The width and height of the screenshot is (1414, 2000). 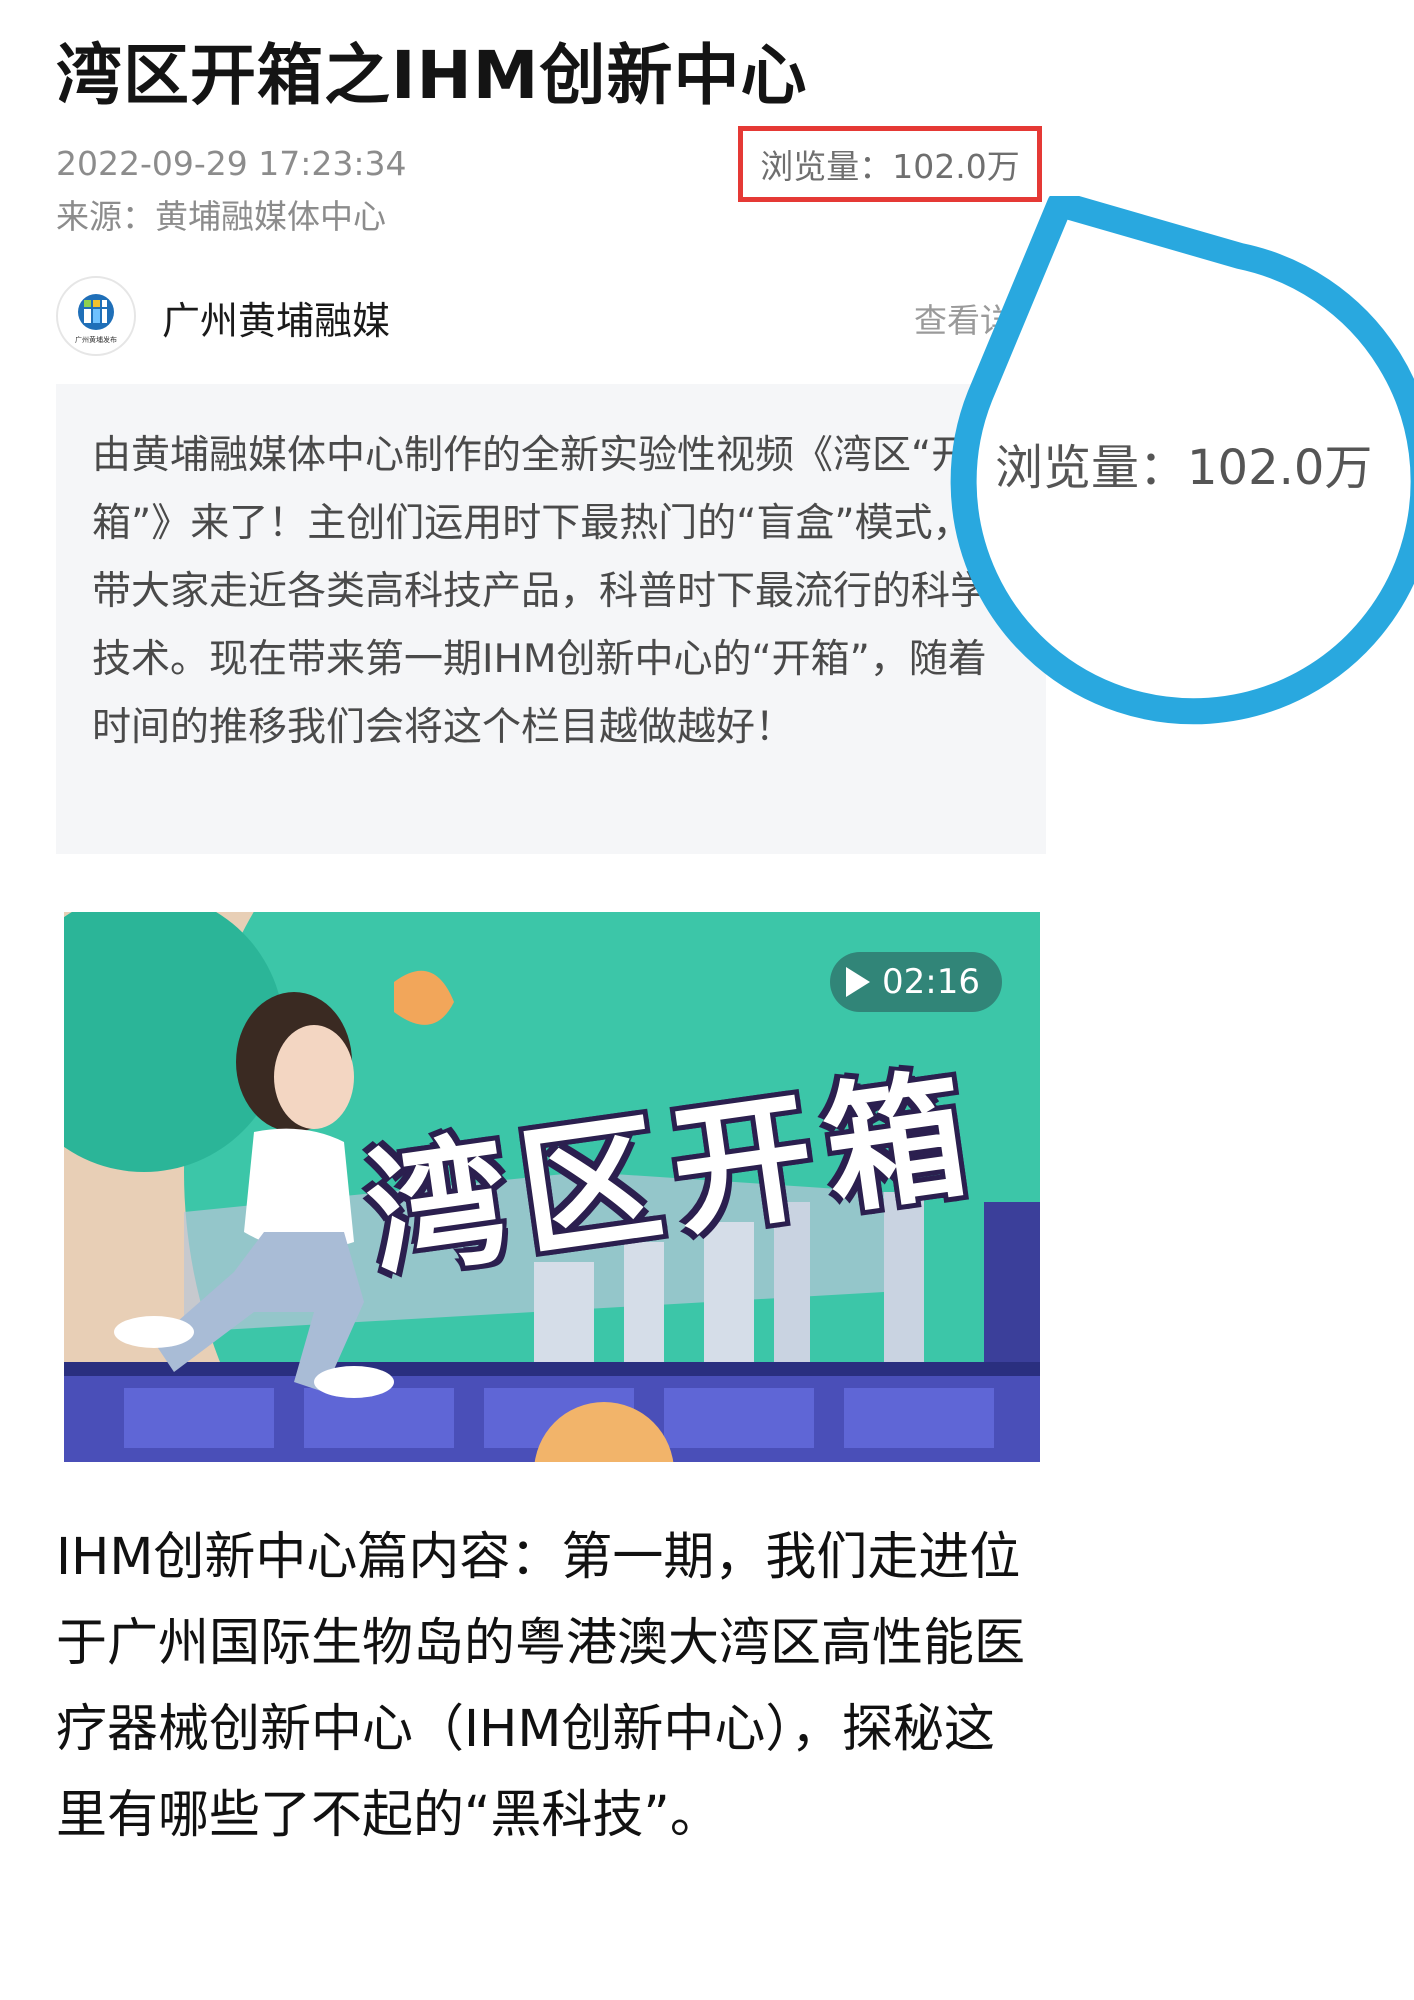 I want to click on publisher-logo-icon: 广州黄埔发布, so click(x=96, y=319).